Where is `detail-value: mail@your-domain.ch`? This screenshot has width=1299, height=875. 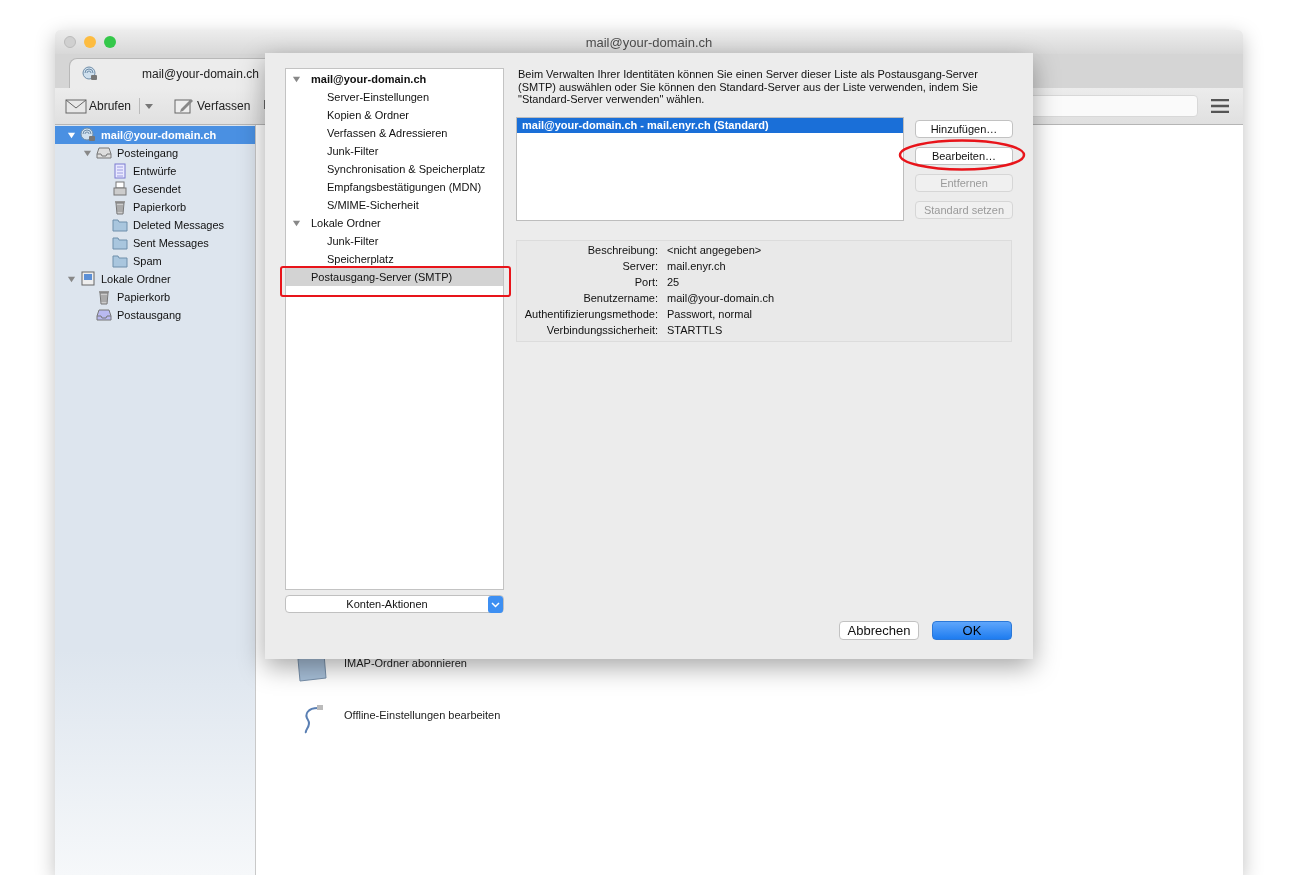
detail-value: mail@your-domain.ch is located at coordinates (721, 298).